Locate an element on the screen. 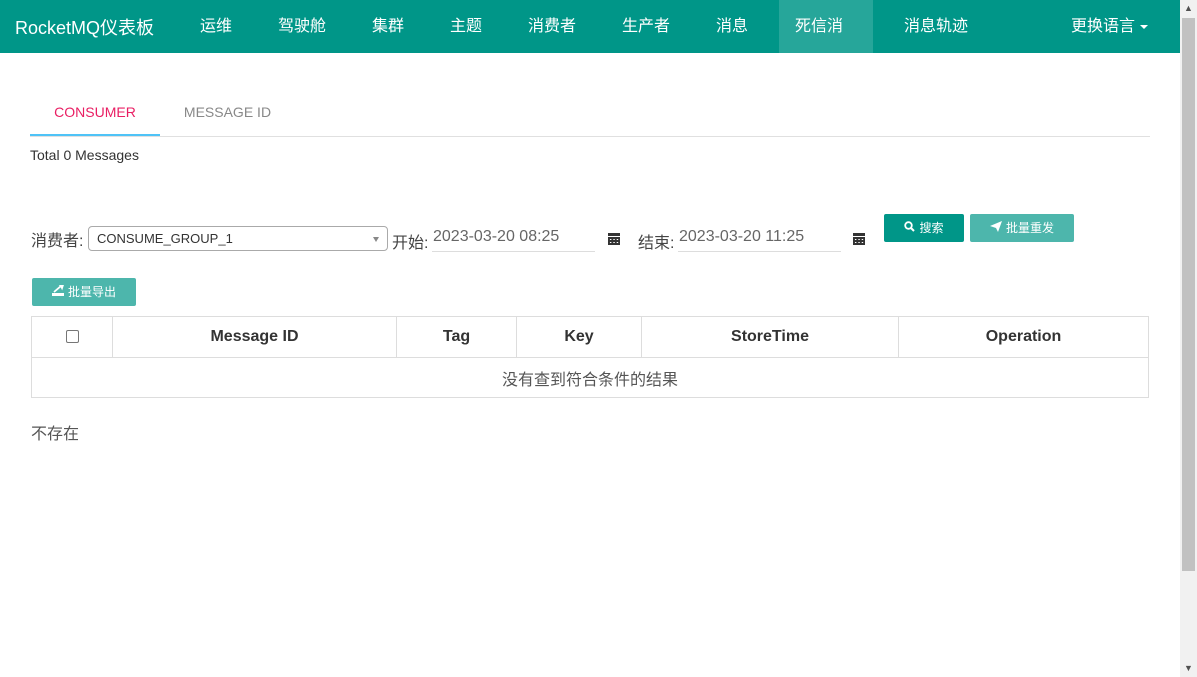  caret-down-icon is located at coordinates (1144, 26).